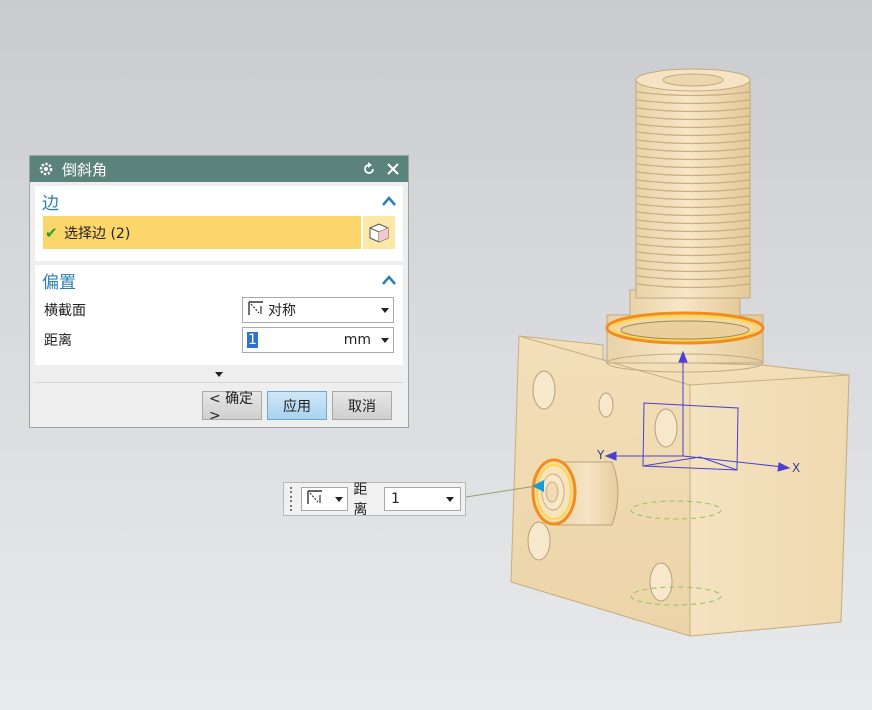  I want to click on dialog-title: 倒斜角, so click(85, 169).